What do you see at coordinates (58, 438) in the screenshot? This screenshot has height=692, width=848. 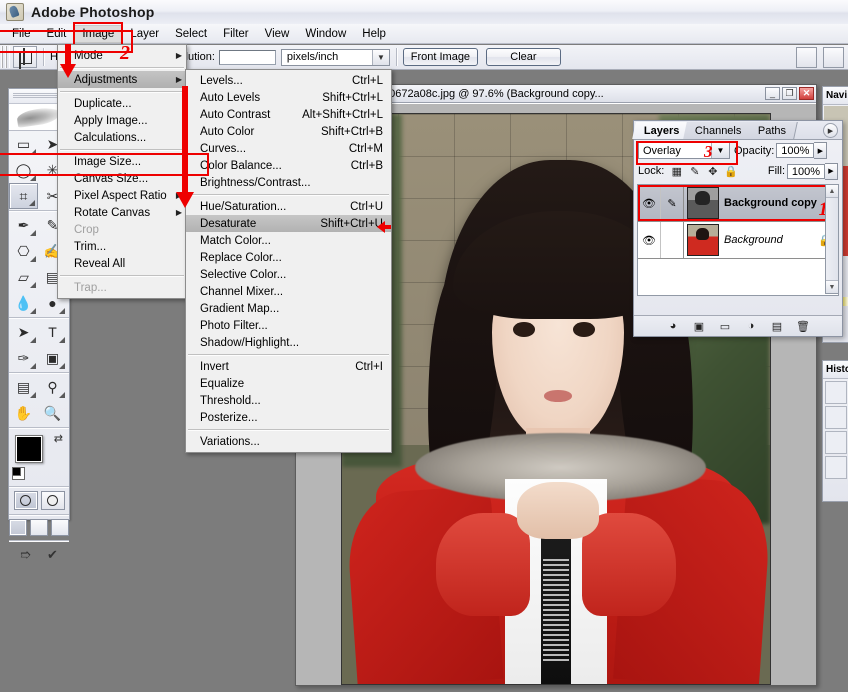 I see `swap-colors-icon: ⇄` at bounding box center [58, 438].